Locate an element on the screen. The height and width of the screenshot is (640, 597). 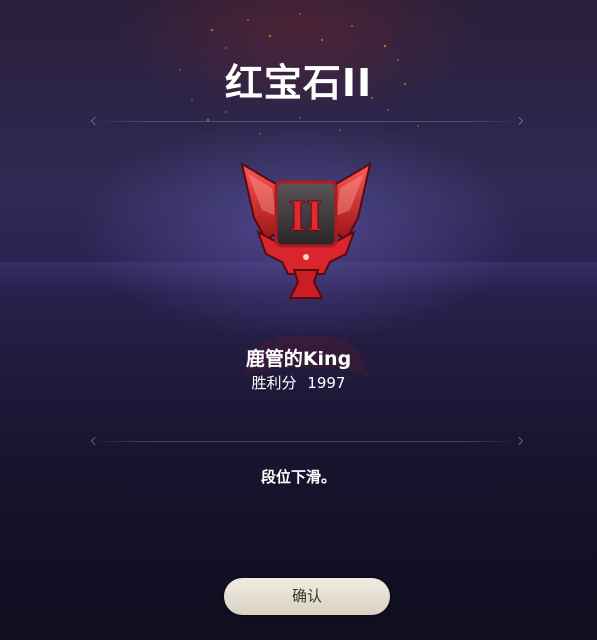
rank-change-message: 段位下滑。 is located at coordinates (298, 477).